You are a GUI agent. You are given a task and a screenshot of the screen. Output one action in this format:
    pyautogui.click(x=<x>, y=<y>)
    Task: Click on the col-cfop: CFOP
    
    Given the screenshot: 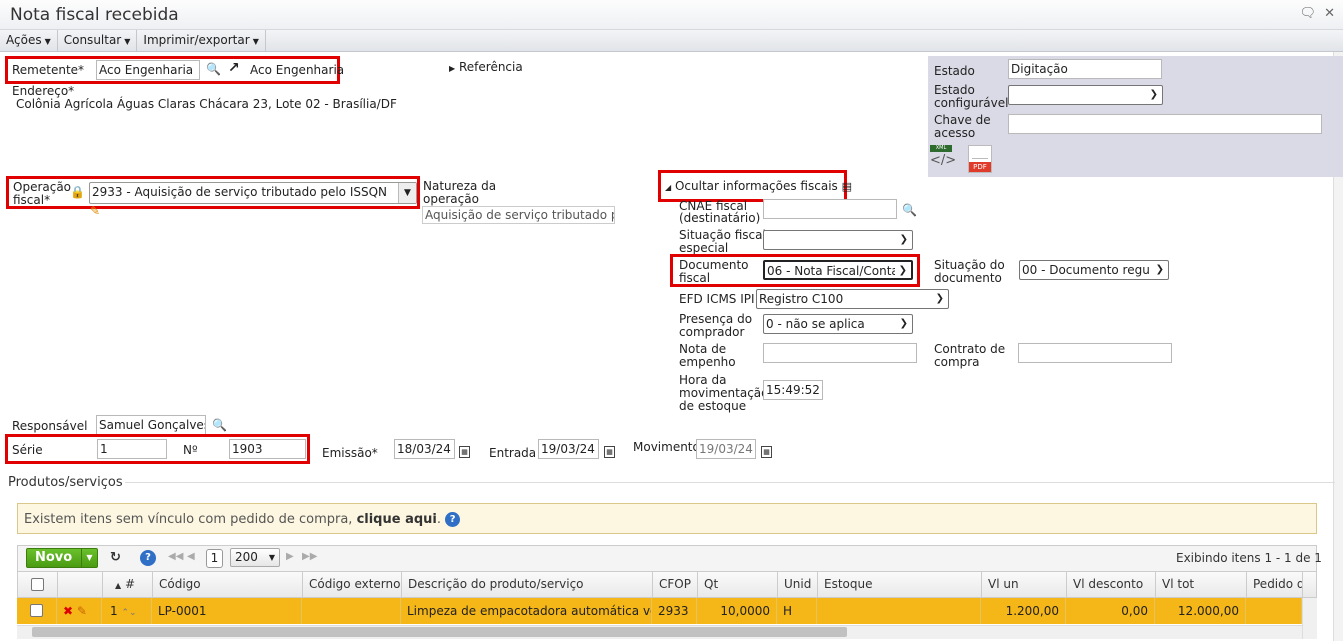 What is the action you would take?
    pyautogui.click(x=675, y=584)
    